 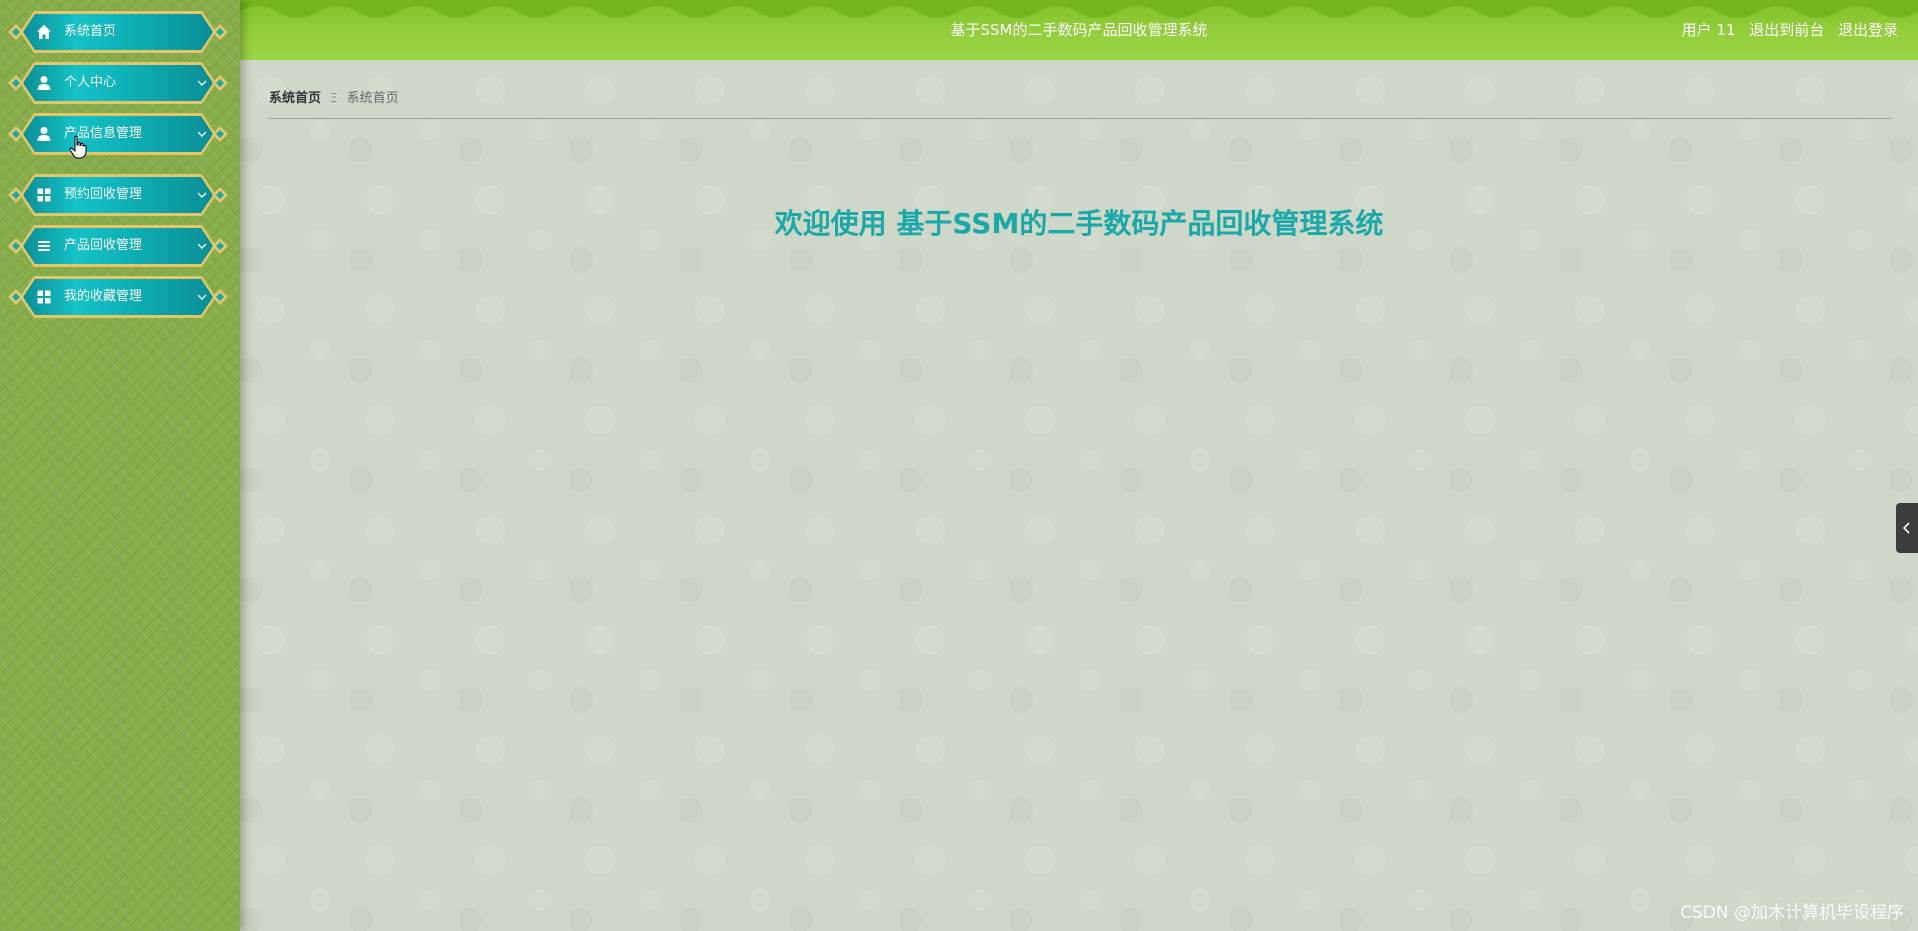 I want to click on sidebar-item-home: 系统首页, so click(x=118, y=32).